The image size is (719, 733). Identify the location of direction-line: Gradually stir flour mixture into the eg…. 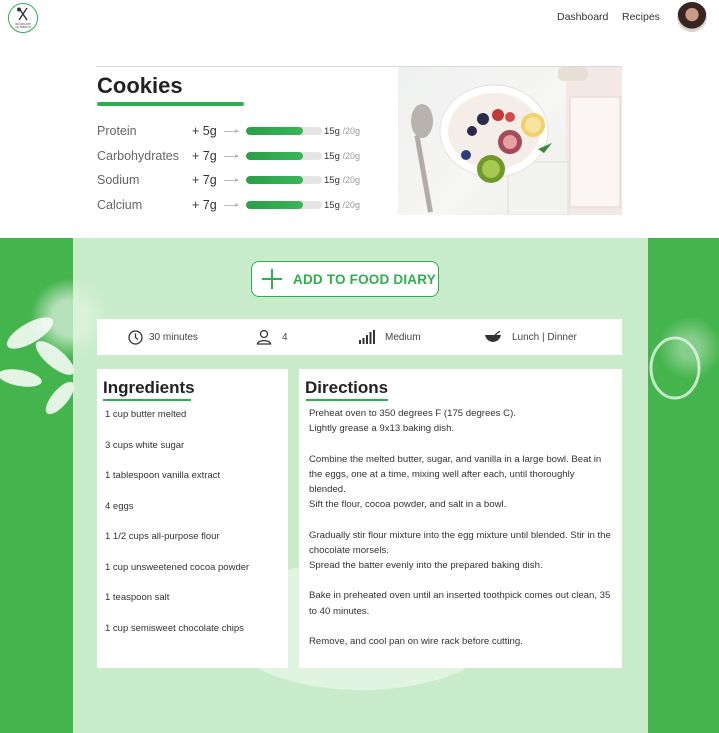
(460, 542).